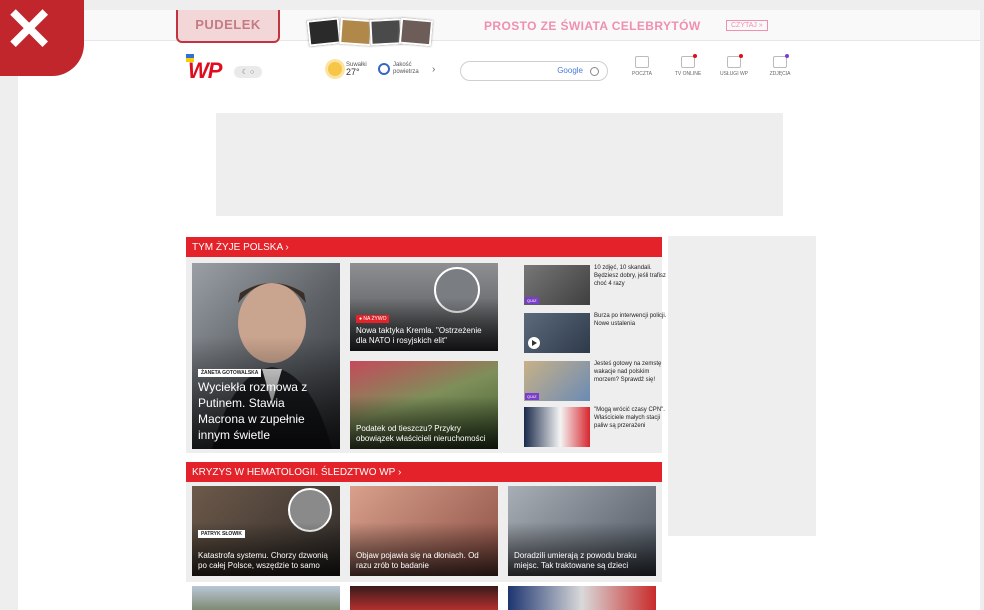  Describe the element at coordinates (735, 61) in the screenshot. I see `services-icon` at that location.